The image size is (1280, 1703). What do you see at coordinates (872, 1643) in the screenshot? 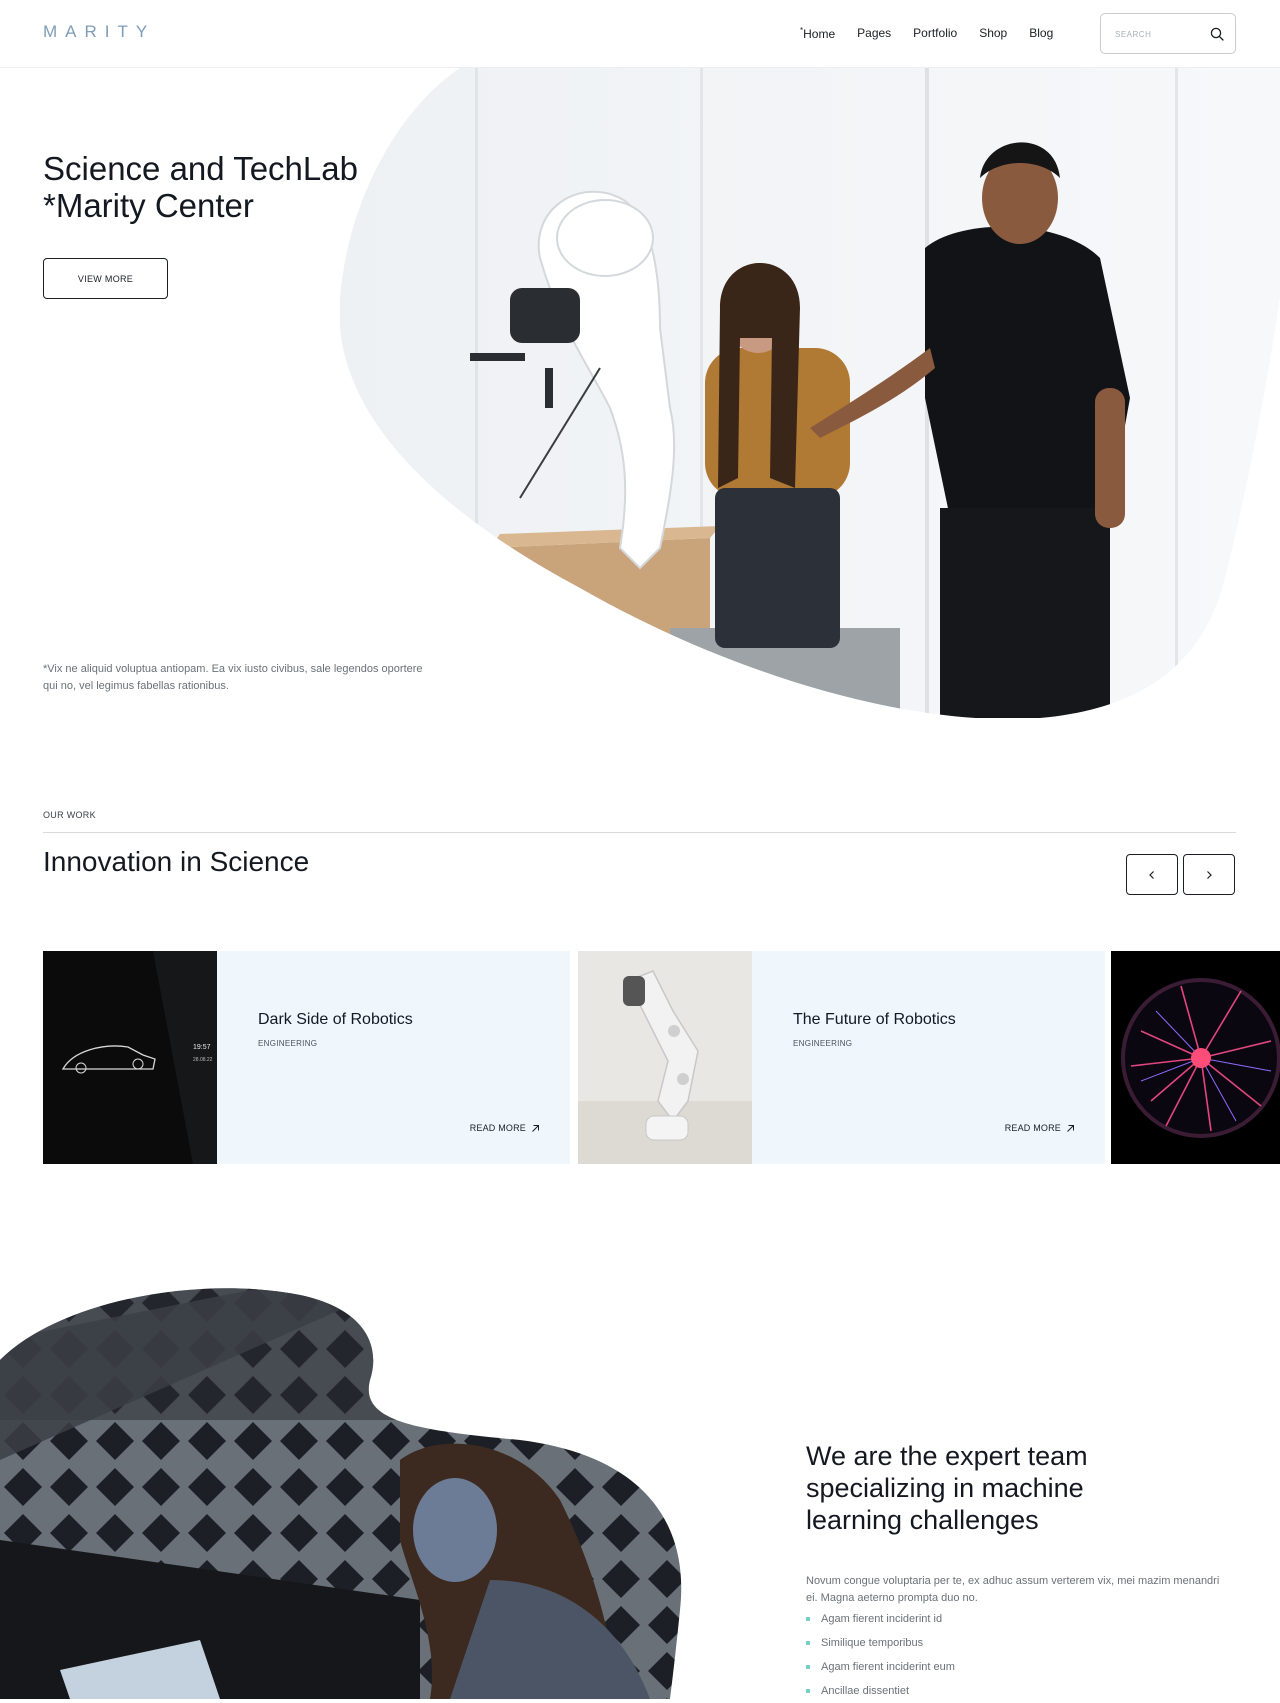
I see `list-item-text: Similique temporibus` at bounding box center [872, 1643].